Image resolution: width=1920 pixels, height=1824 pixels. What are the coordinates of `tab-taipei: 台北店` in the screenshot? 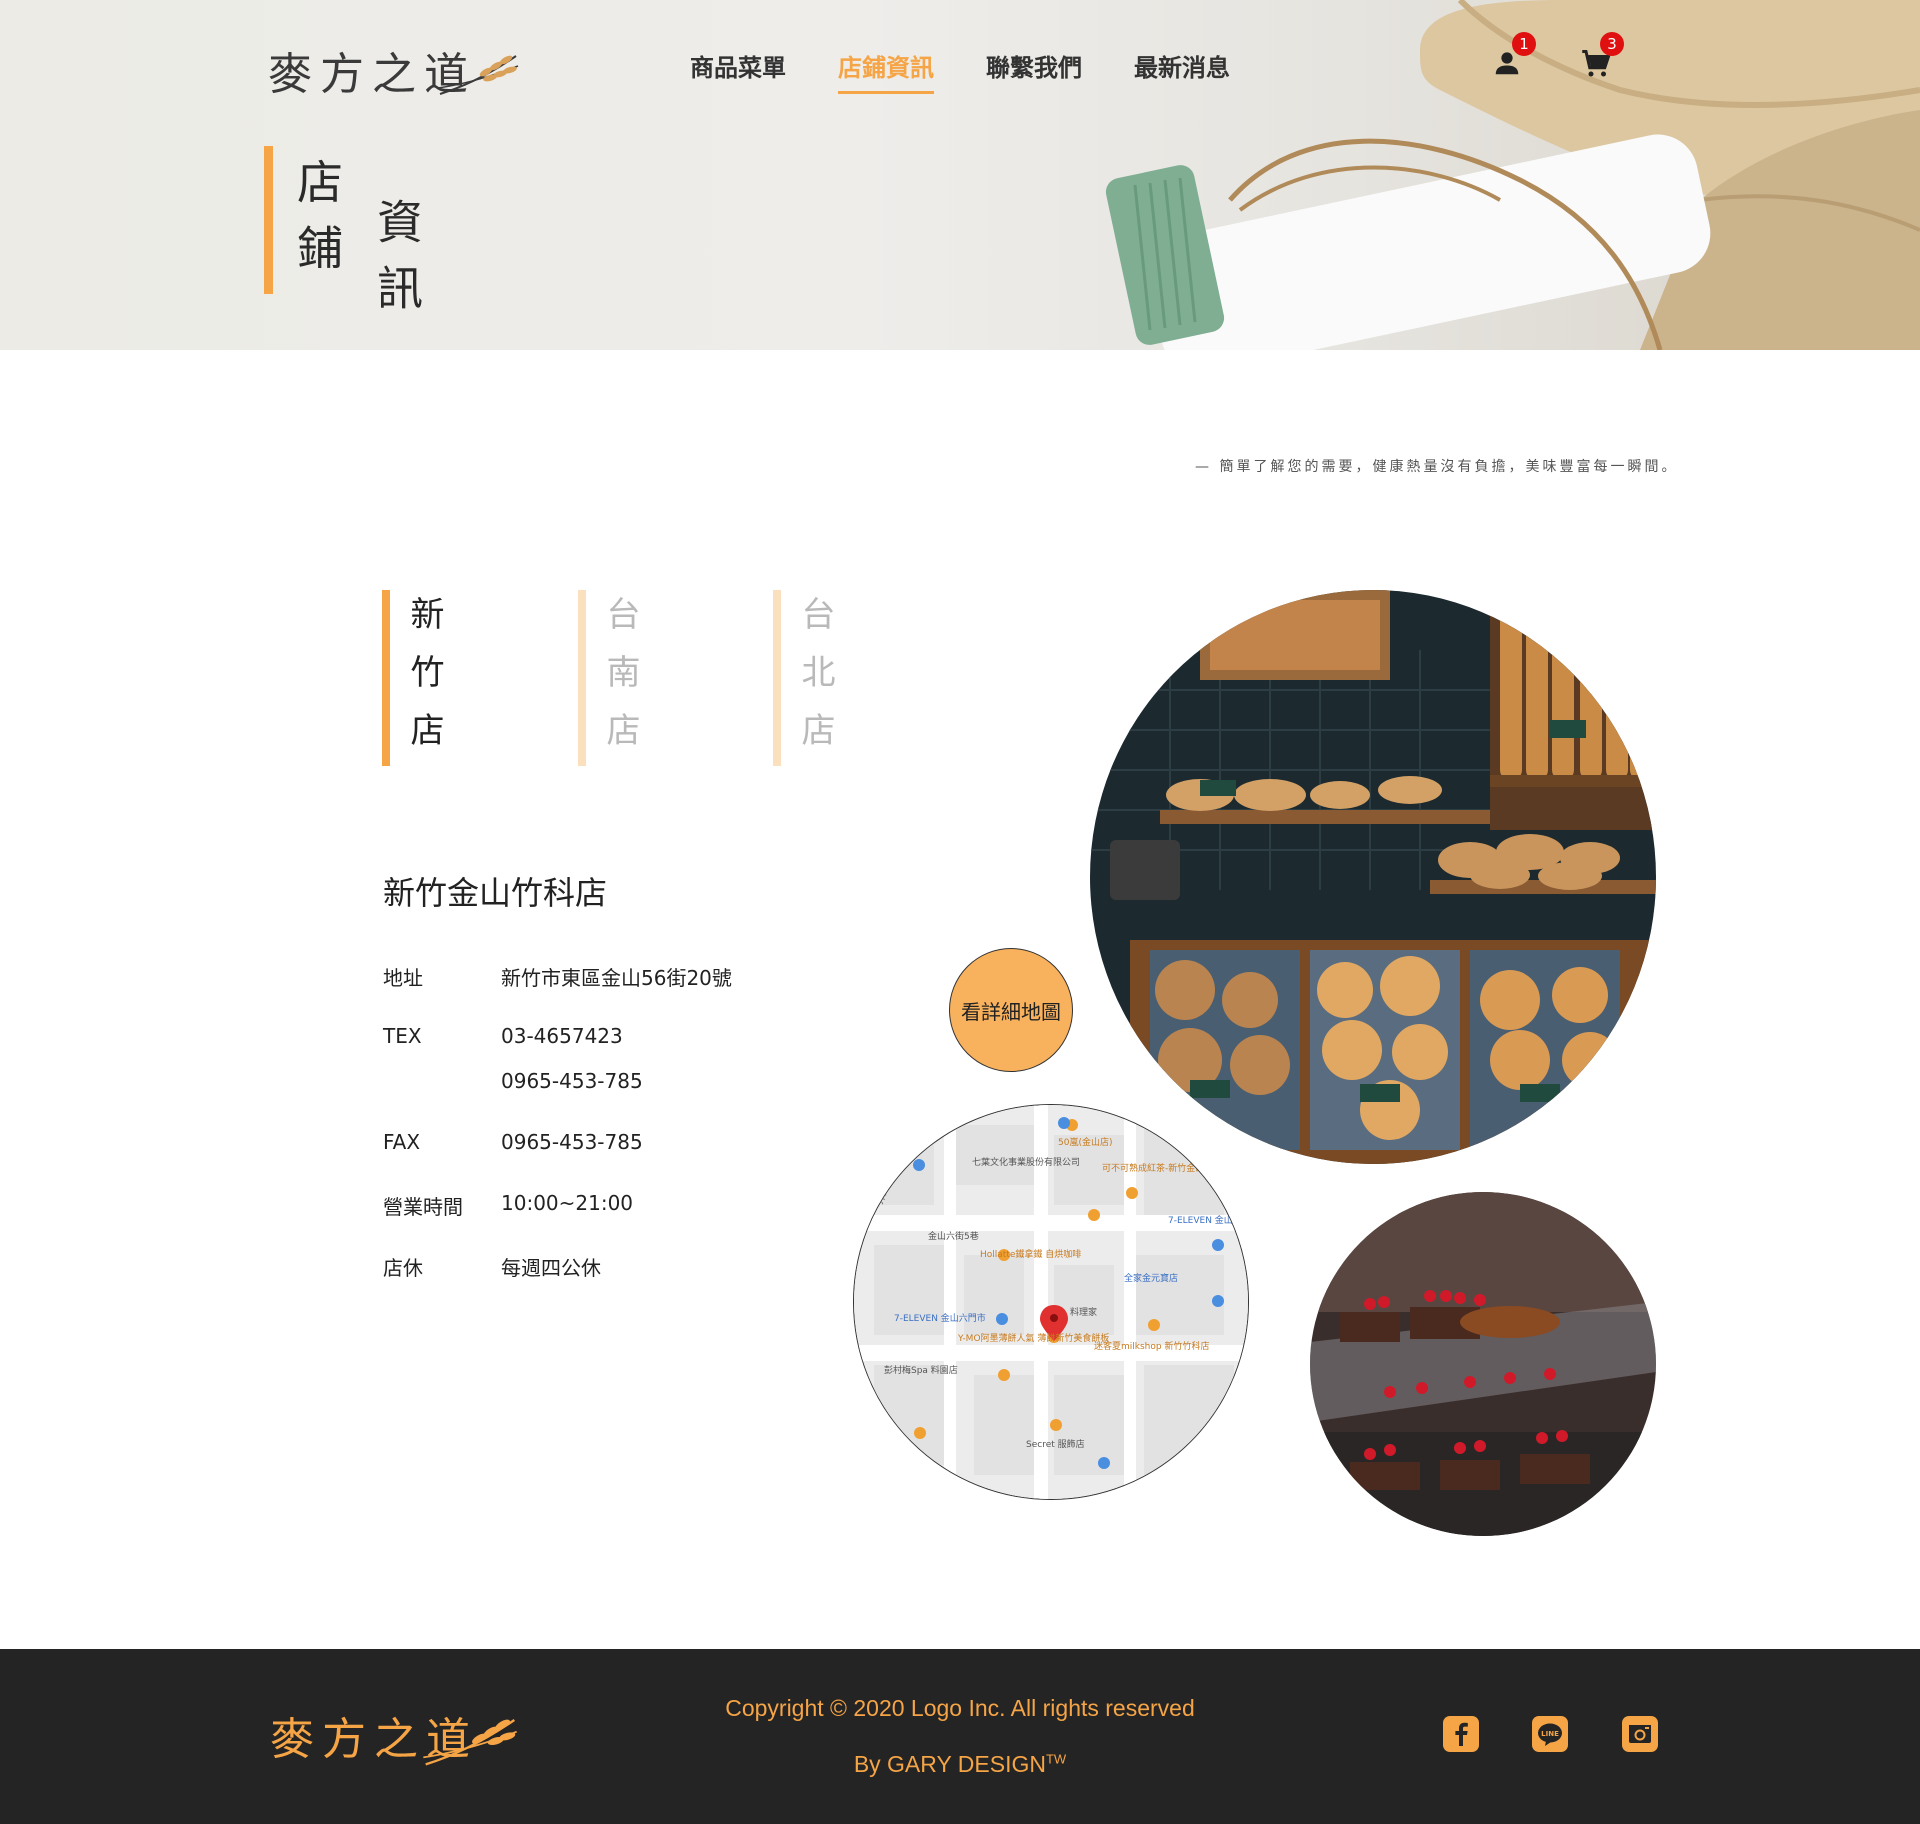 It's located at (818, 680).